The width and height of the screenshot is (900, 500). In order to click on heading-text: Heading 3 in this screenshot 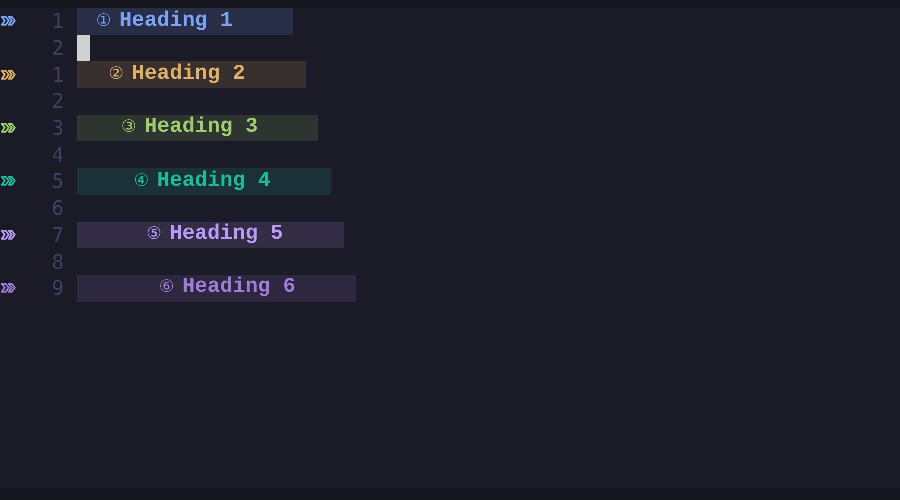, I will do `click(201, 128)`.